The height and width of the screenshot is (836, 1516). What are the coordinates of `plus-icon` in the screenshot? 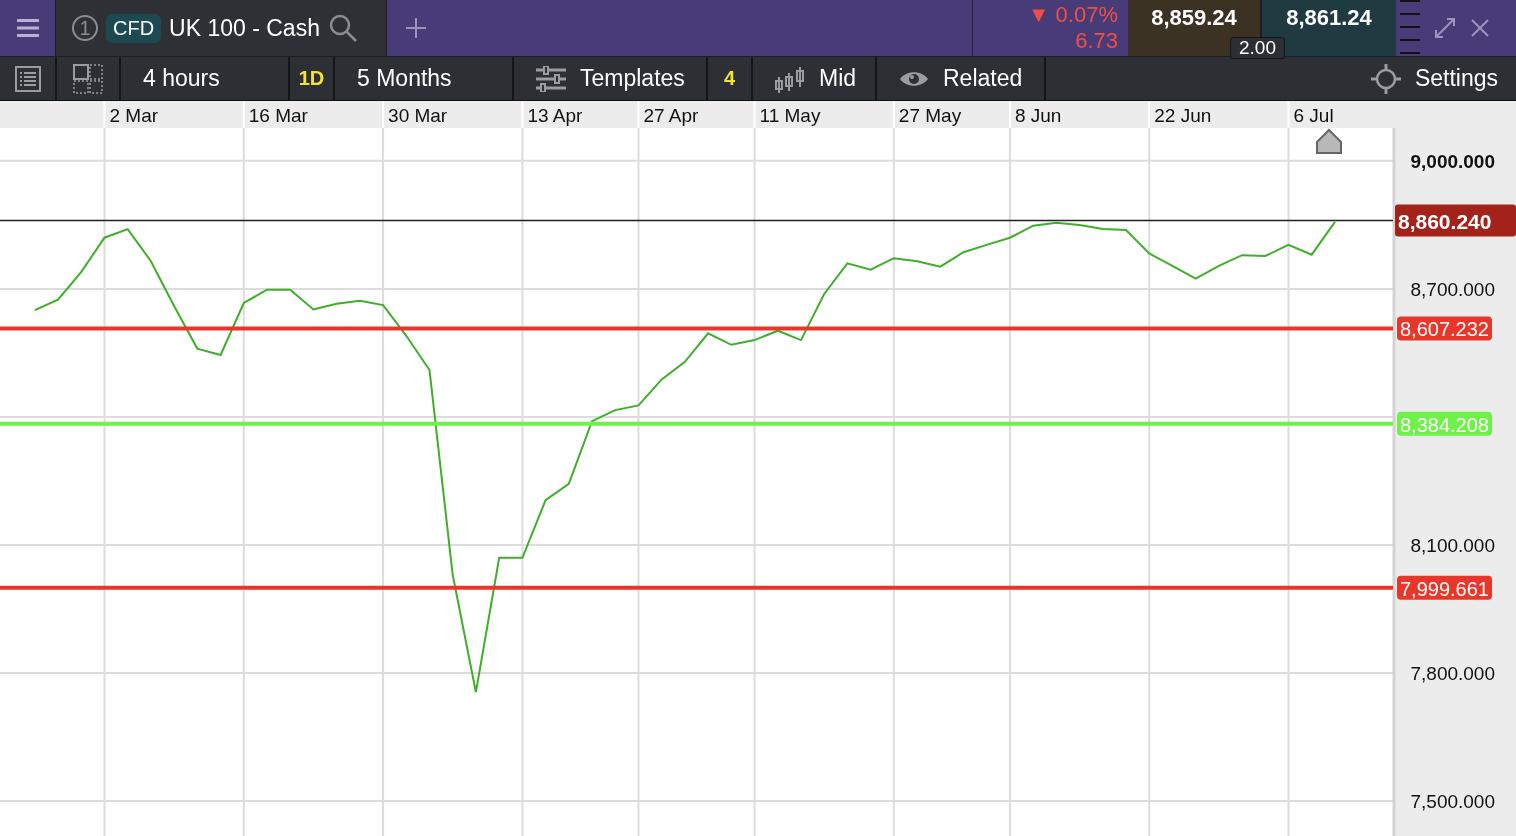 It's located at (416, 28).